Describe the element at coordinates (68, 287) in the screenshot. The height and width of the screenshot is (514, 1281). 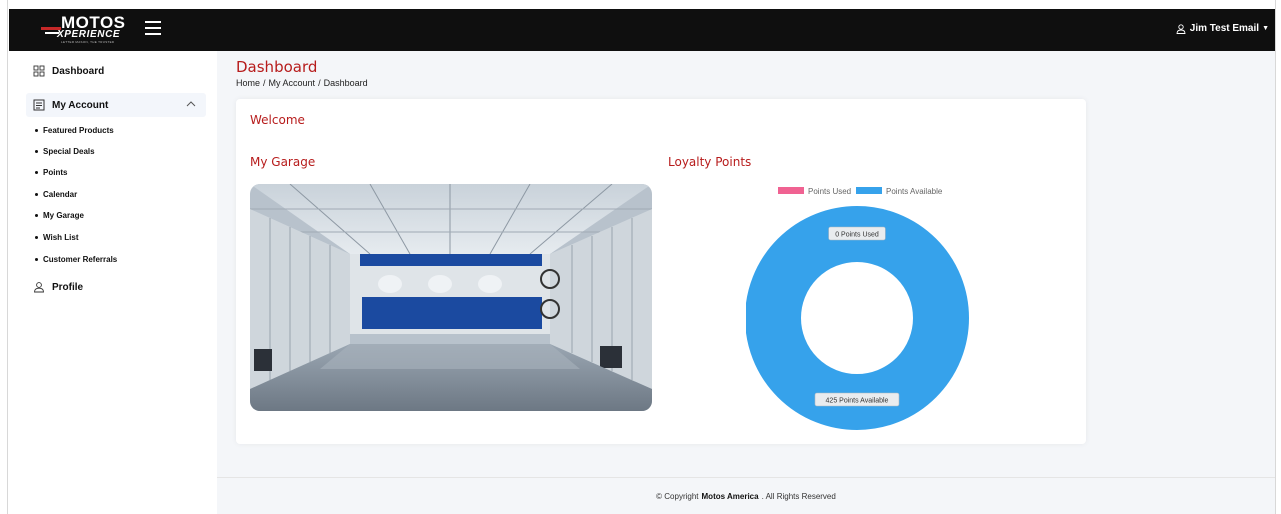
I see `sidebar-item-label: Profile` at that location.